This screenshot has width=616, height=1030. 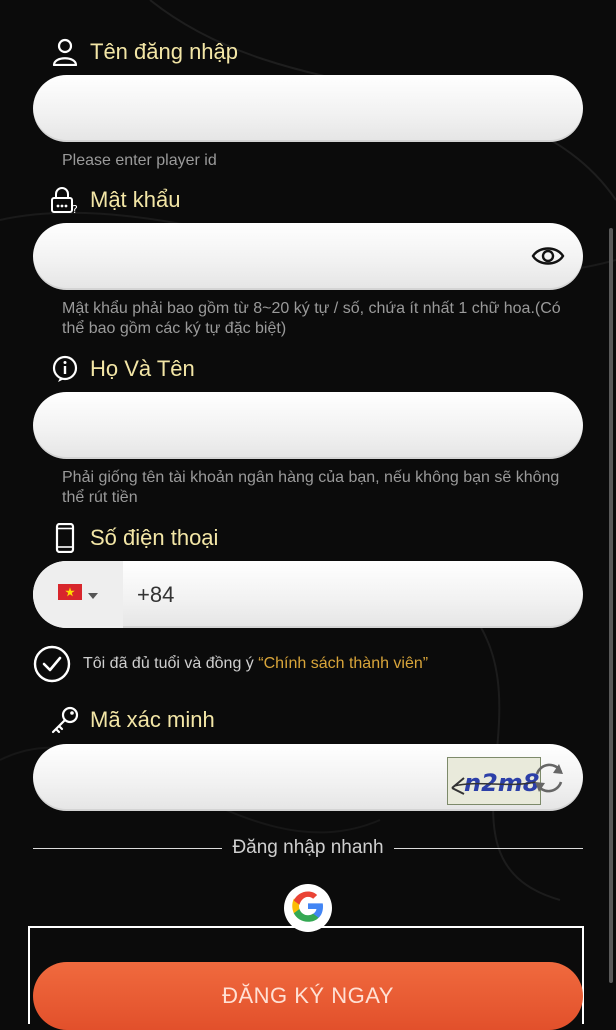 I want to click on info-icon, so click(x=65, y=369).